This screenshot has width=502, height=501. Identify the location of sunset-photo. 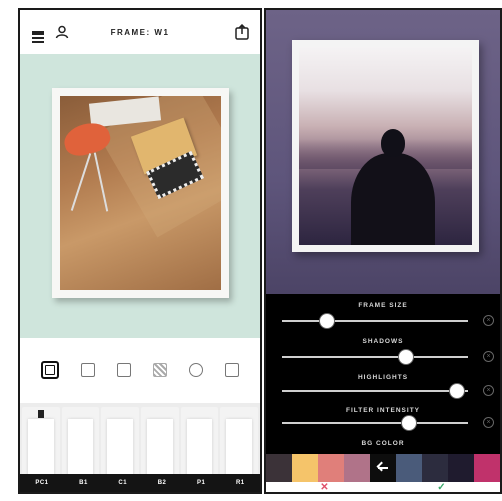
(385, 146).